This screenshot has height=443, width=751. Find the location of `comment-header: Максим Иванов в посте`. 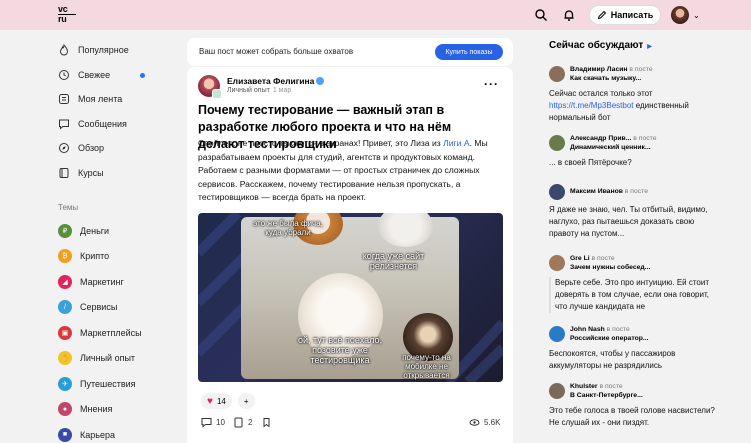

comment-header: Максим Иванов в посте is located at coordinates (609, 191).